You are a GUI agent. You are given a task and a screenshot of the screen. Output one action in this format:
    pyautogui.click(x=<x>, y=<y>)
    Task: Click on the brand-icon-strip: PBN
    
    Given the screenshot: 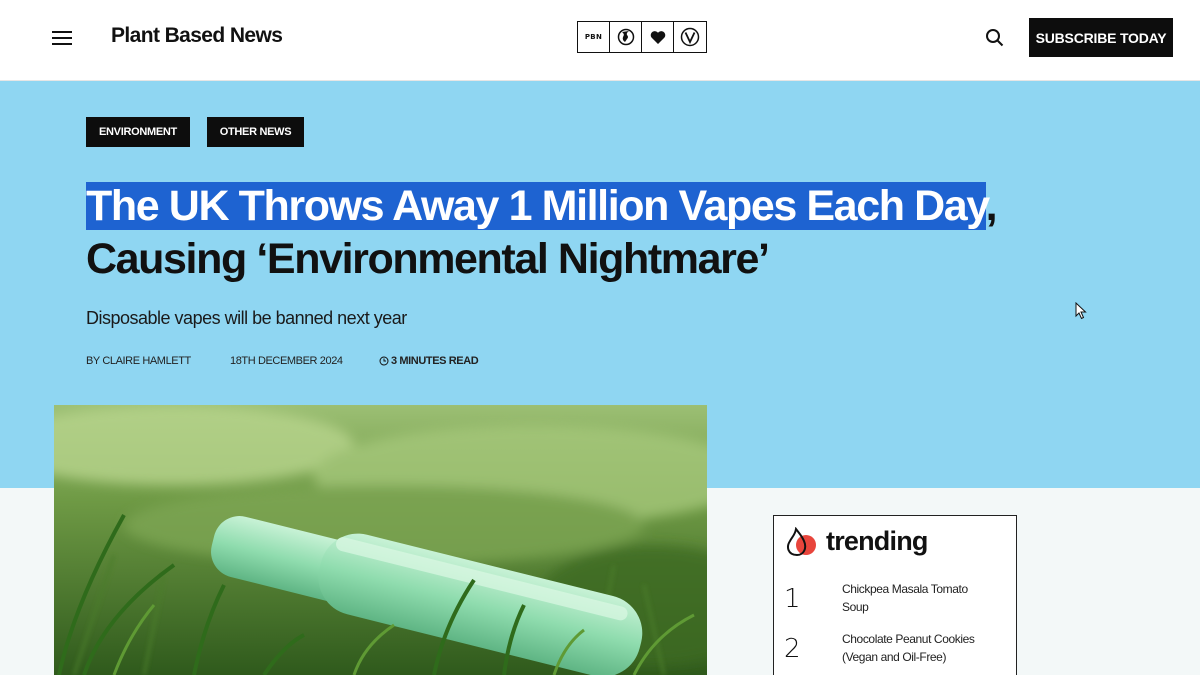 What is the action you would take?
    pyautogui.click(x=642, y=37)
    